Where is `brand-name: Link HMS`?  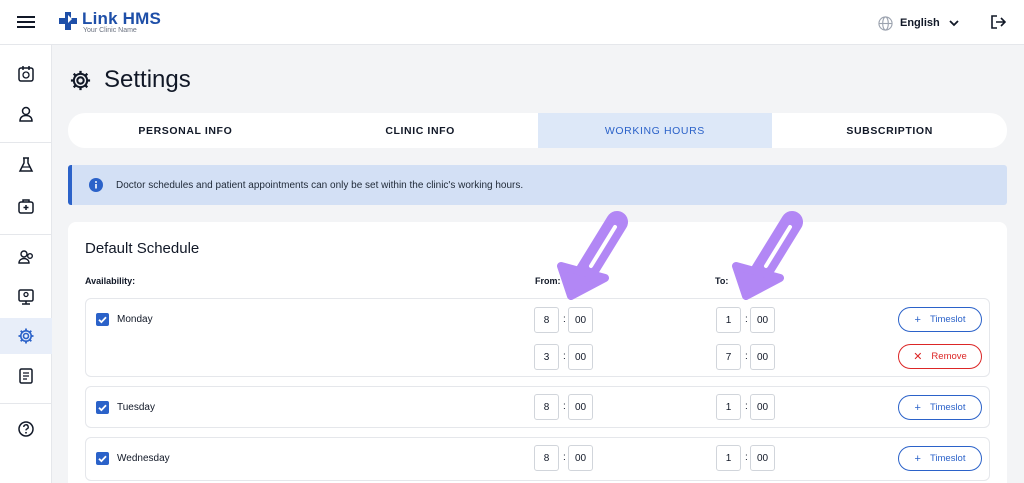
brand-name: Link HMS is located at coordinates (122, 18).